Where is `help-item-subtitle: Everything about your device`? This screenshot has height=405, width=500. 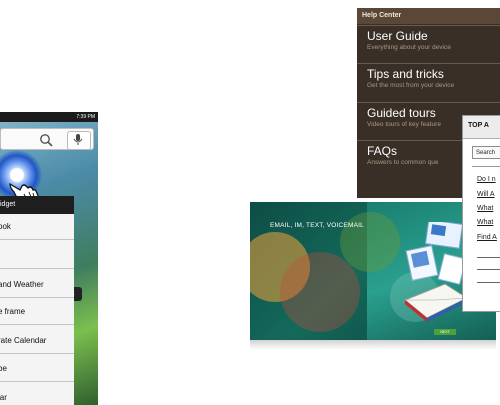 help-item-subtitle: Everything about your device is located at coordinates (409, 47).